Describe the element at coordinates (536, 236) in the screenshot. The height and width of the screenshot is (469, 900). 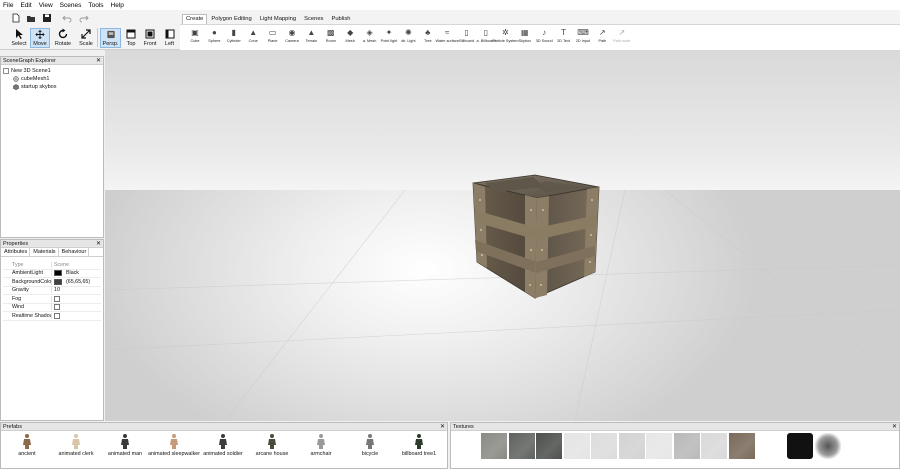
I see `crate-mesh` at that location.